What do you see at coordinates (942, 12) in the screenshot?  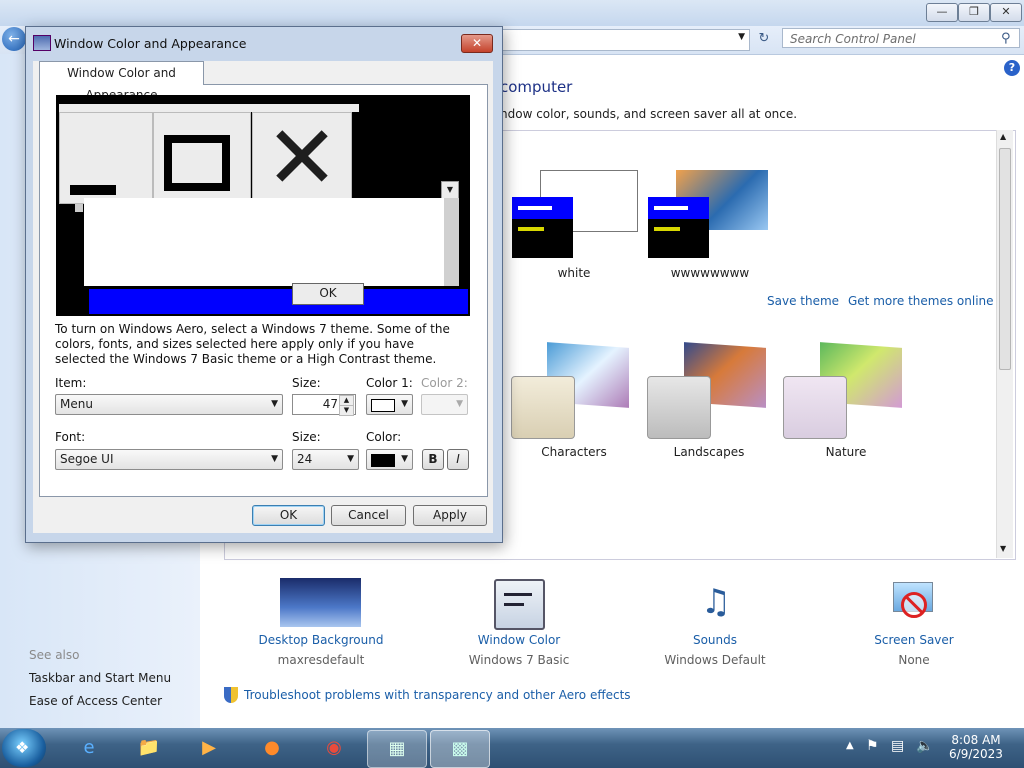 I see `minimize-button: —` at bounding box center [942, 12].